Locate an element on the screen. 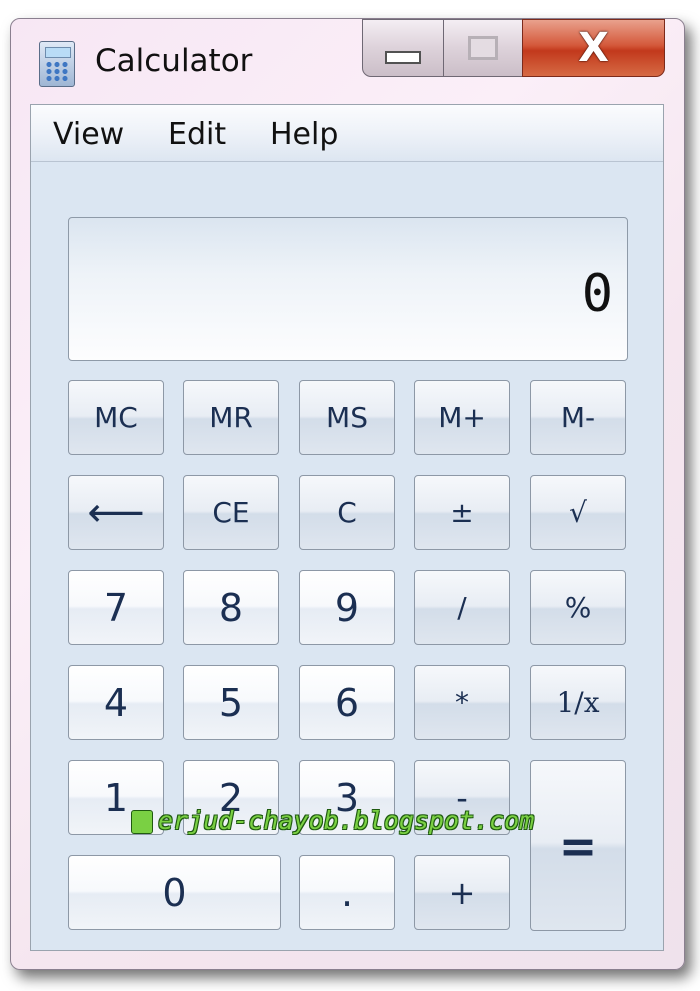 This screenshot has width=700, height=991. watermark-icon is located at coordinates (142, 822).